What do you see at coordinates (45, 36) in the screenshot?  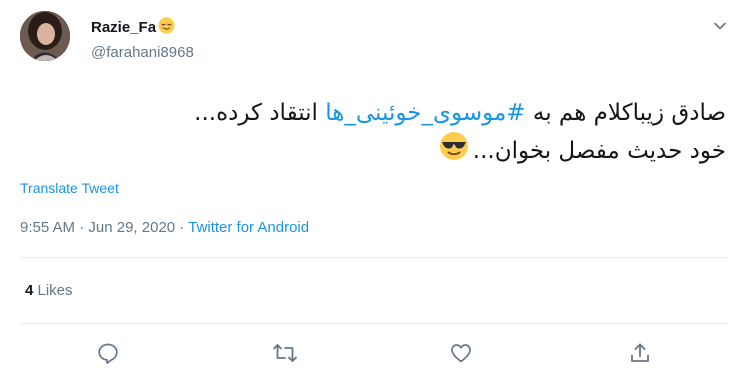 I see `avatar` at bounding box center [45, 36].